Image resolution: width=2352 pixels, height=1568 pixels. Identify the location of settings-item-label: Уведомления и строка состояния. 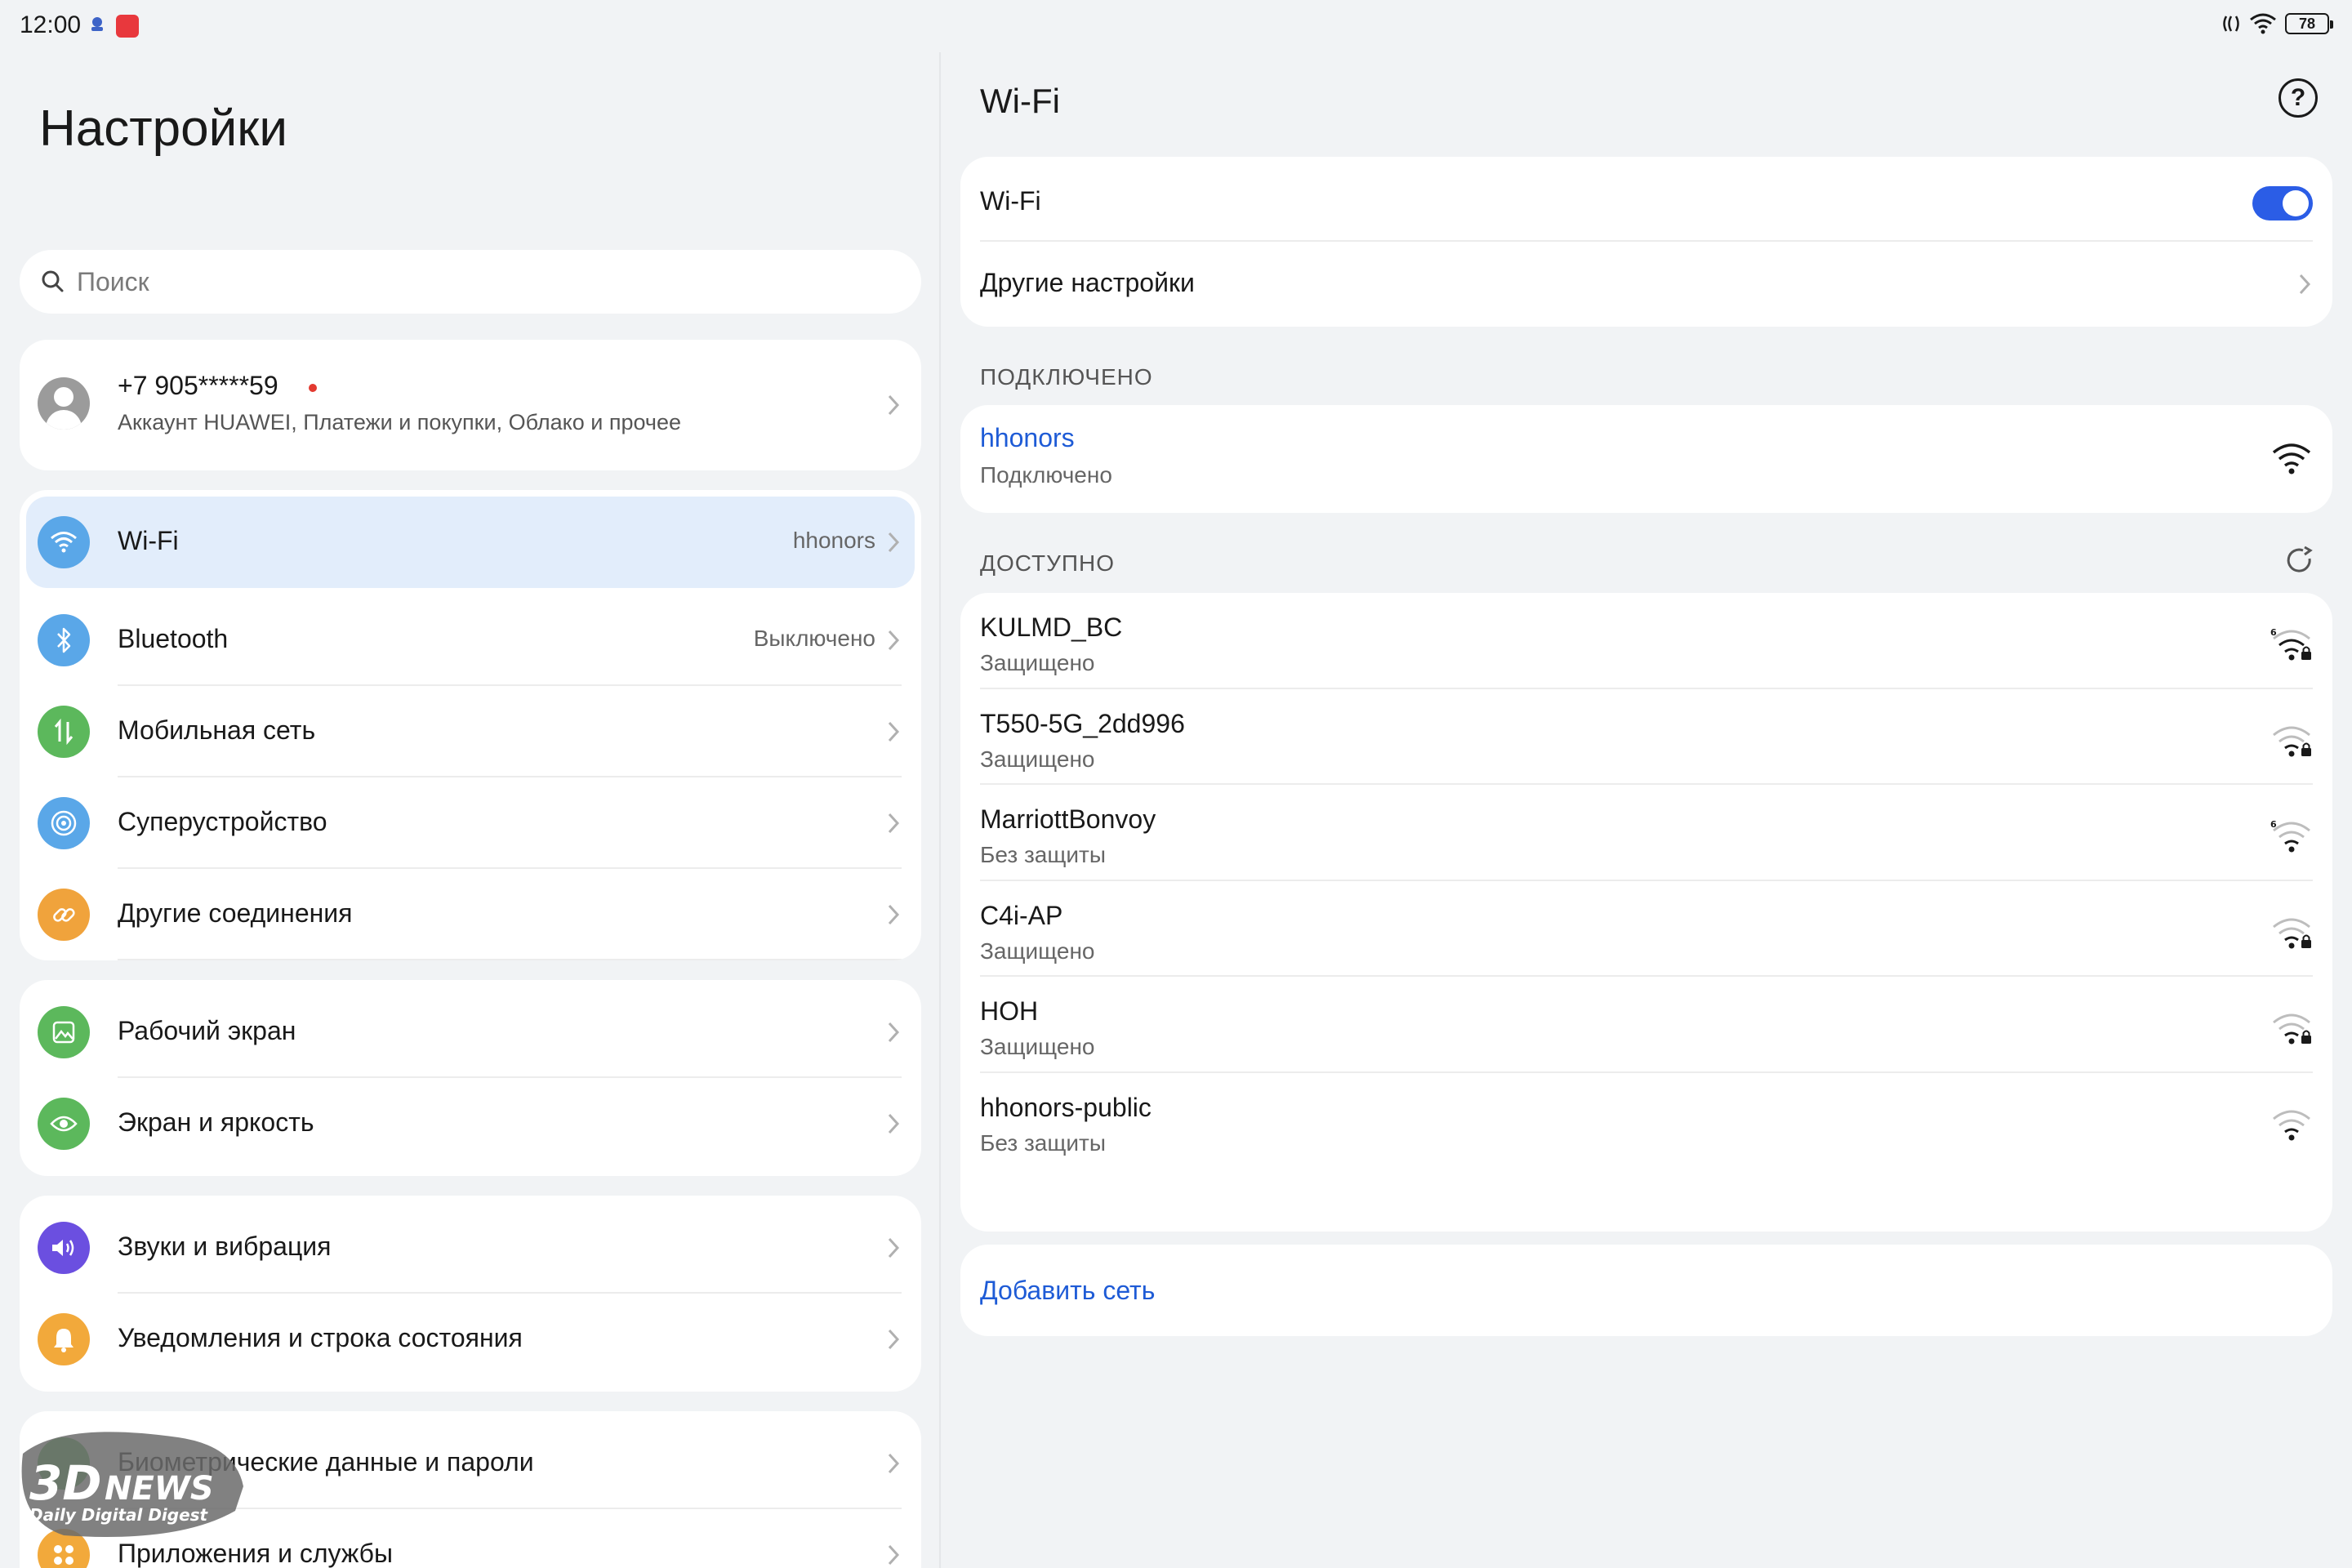
(320, 1337).